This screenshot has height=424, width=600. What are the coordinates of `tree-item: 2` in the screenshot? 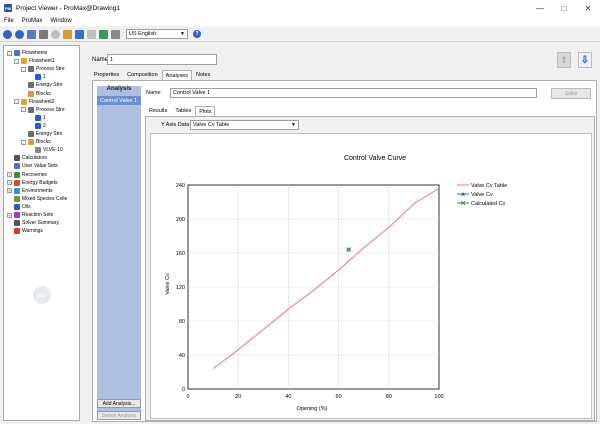 It's located at (37, 126).